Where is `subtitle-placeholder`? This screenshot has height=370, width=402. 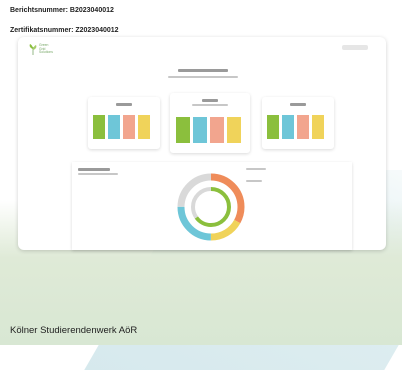 subtitle-placeholder is located at coordinates (203, 77).